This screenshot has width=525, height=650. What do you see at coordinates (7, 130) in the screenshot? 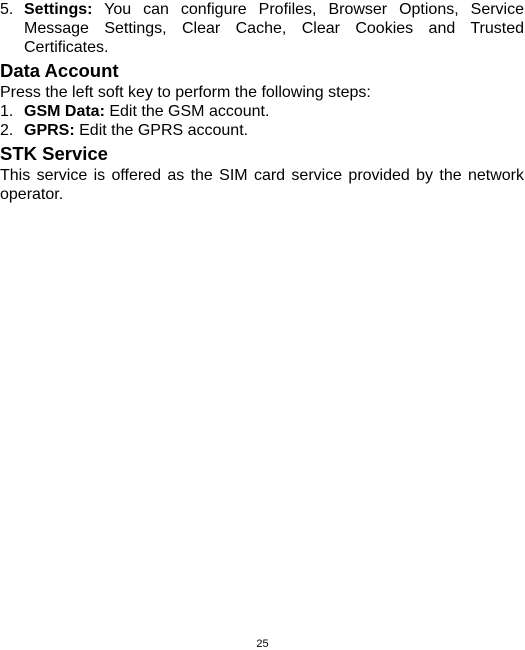
I see `list-item-number: 2.` at bounding box center [7, 130].